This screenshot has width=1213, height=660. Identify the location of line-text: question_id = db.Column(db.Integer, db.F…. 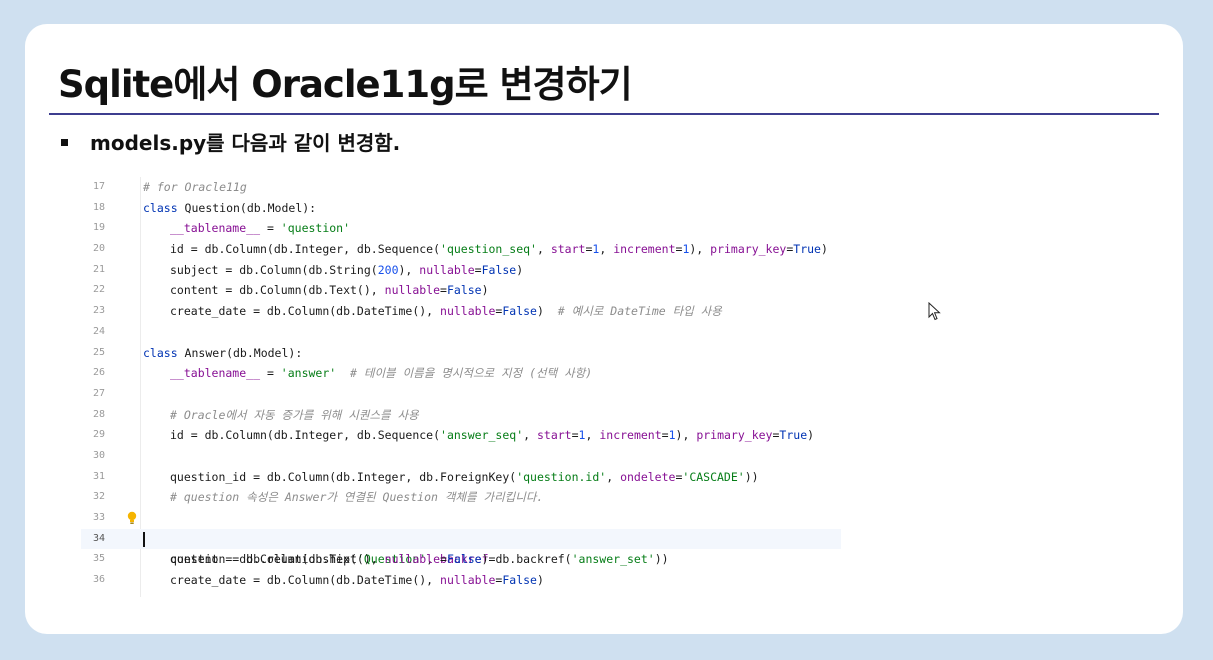
(464, 476).